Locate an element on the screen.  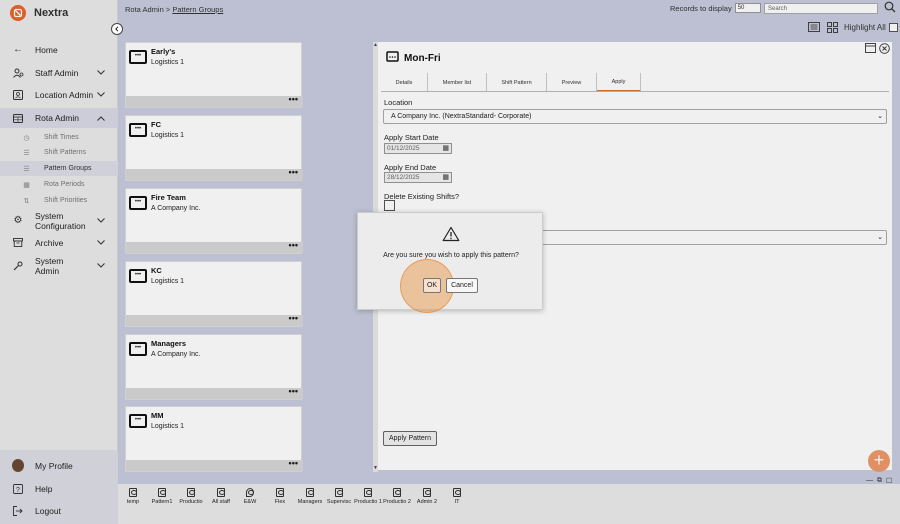
warning-icon is located at coordinates (451, 234).